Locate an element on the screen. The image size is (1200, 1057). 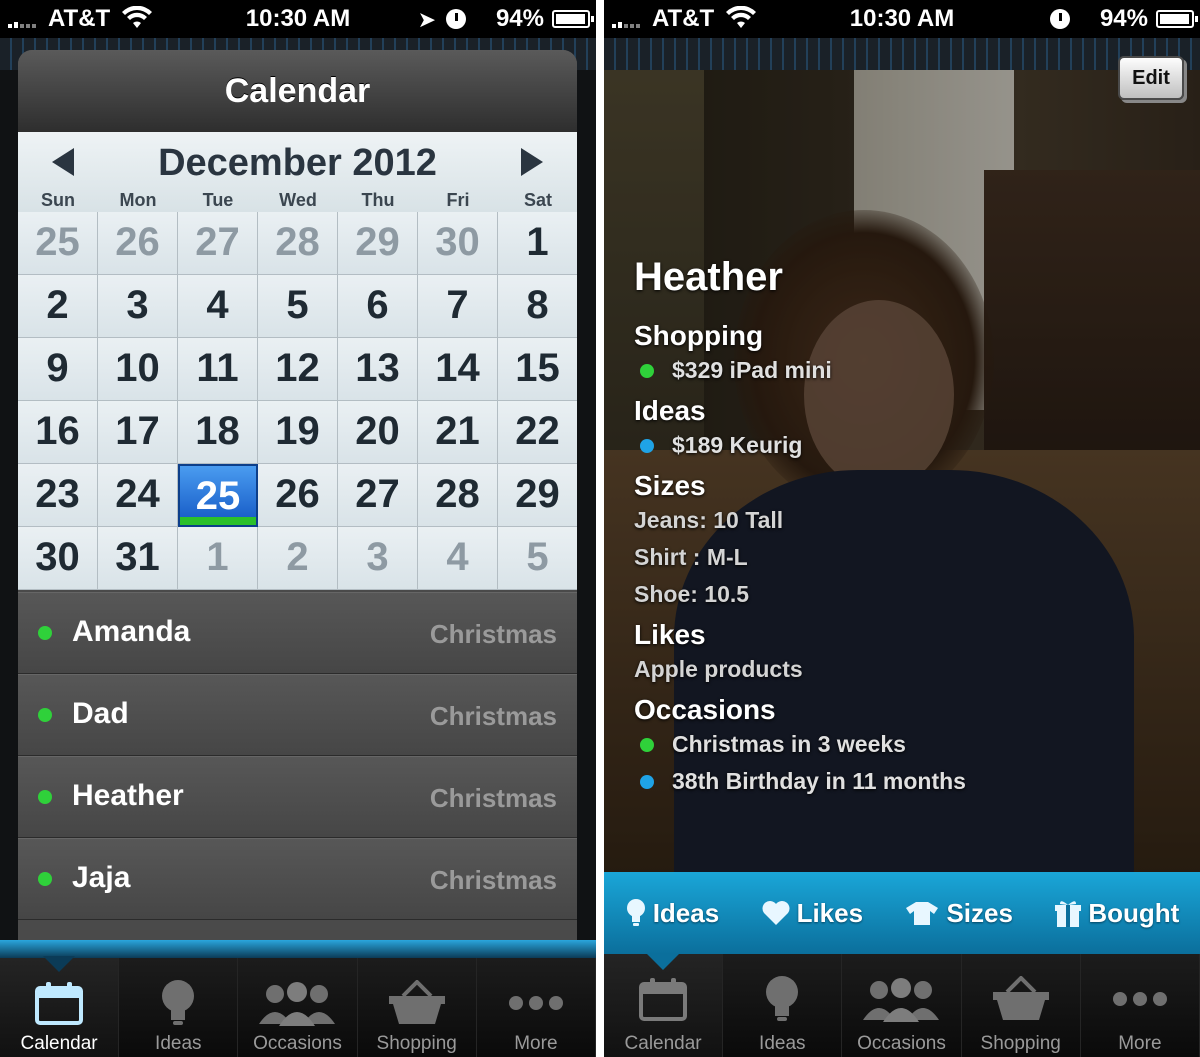
weekday-label: Thu is located at coordinates (378, 200).